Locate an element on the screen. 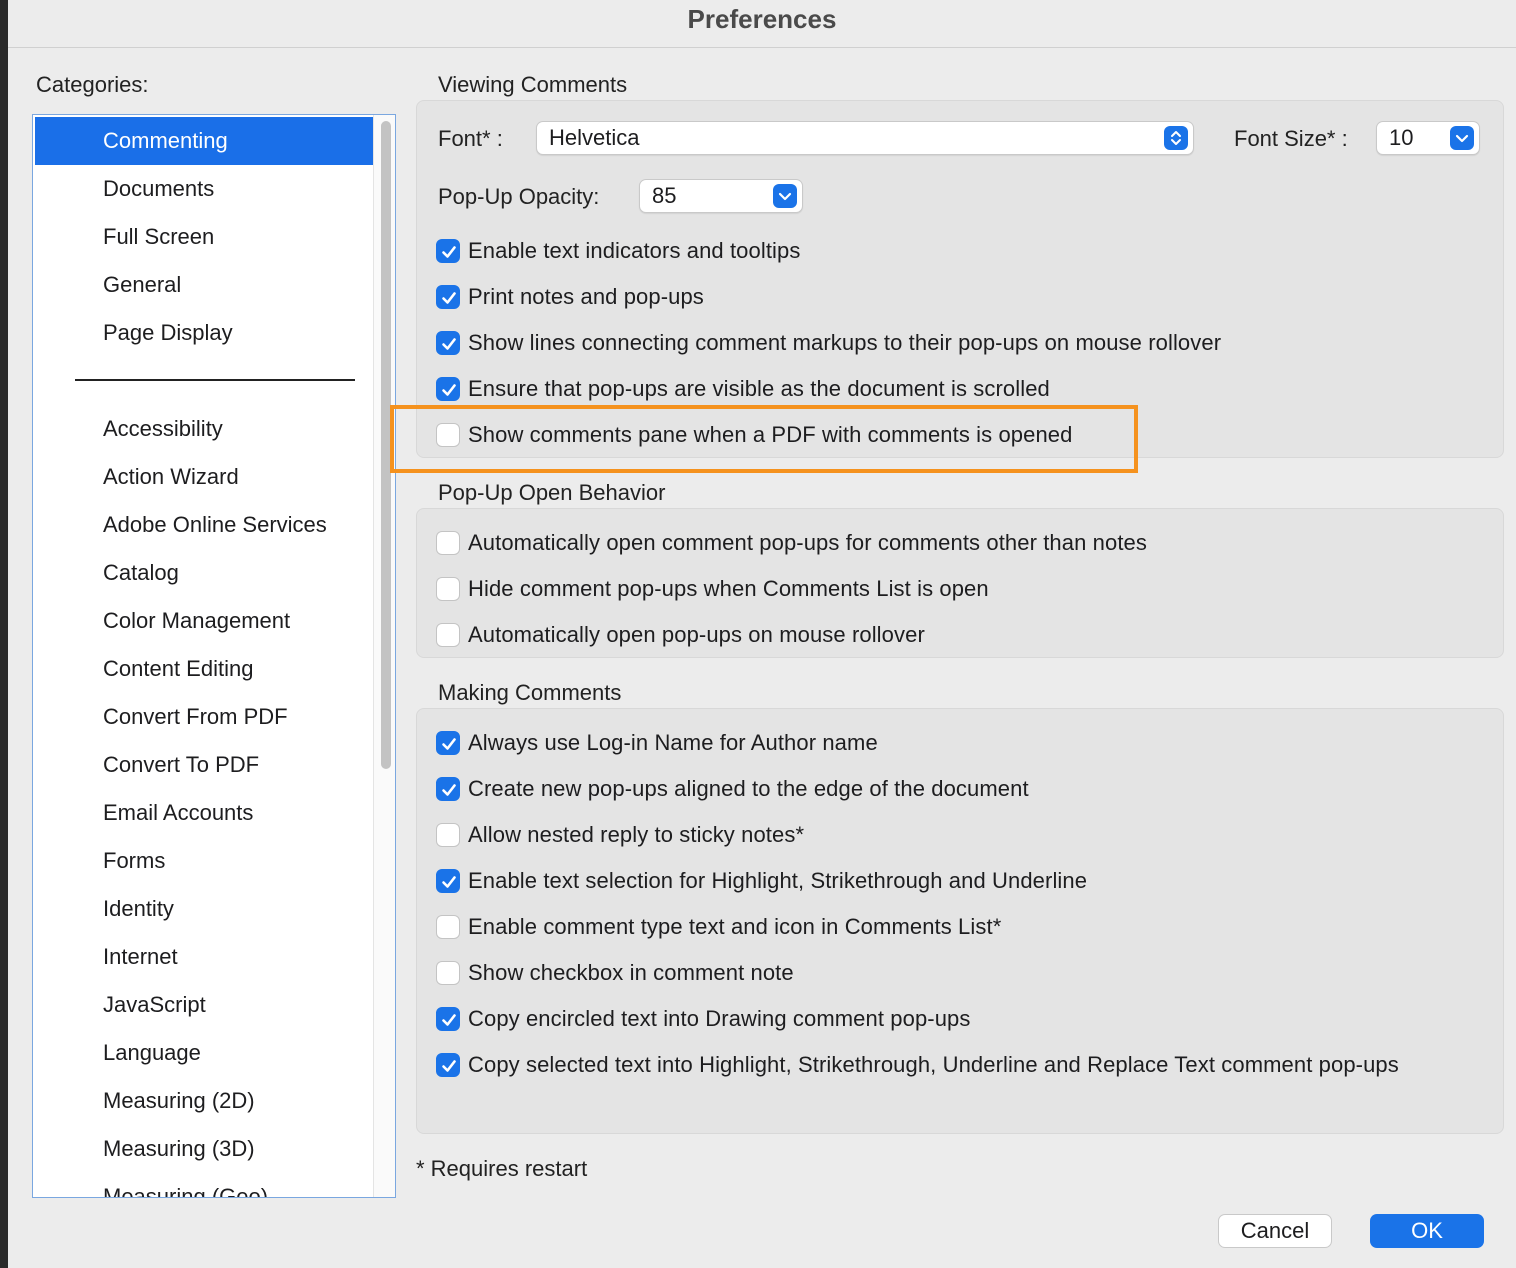 Image resolution: width=1516 pixels, height=1268 pixels. making-option-label: Allow nested reply to sticky notes* is located at coordinates (636, 834).